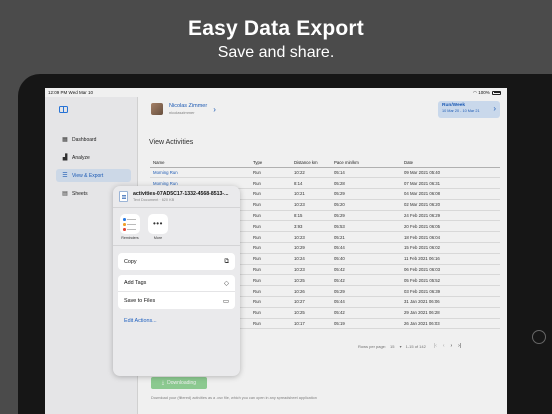 This screenshot has height=414, width=552. I want to click on more-icon: •••, so click(158, 224).